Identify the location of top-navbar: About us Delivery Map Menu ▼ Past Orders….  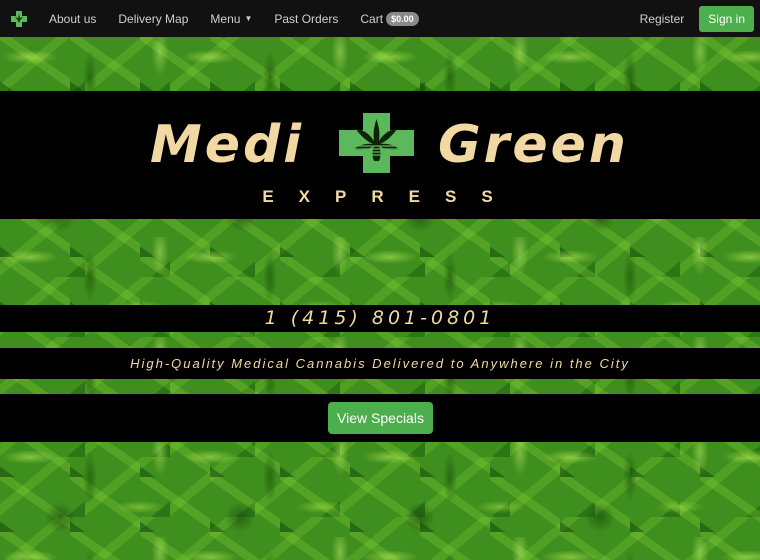
(380, 18).